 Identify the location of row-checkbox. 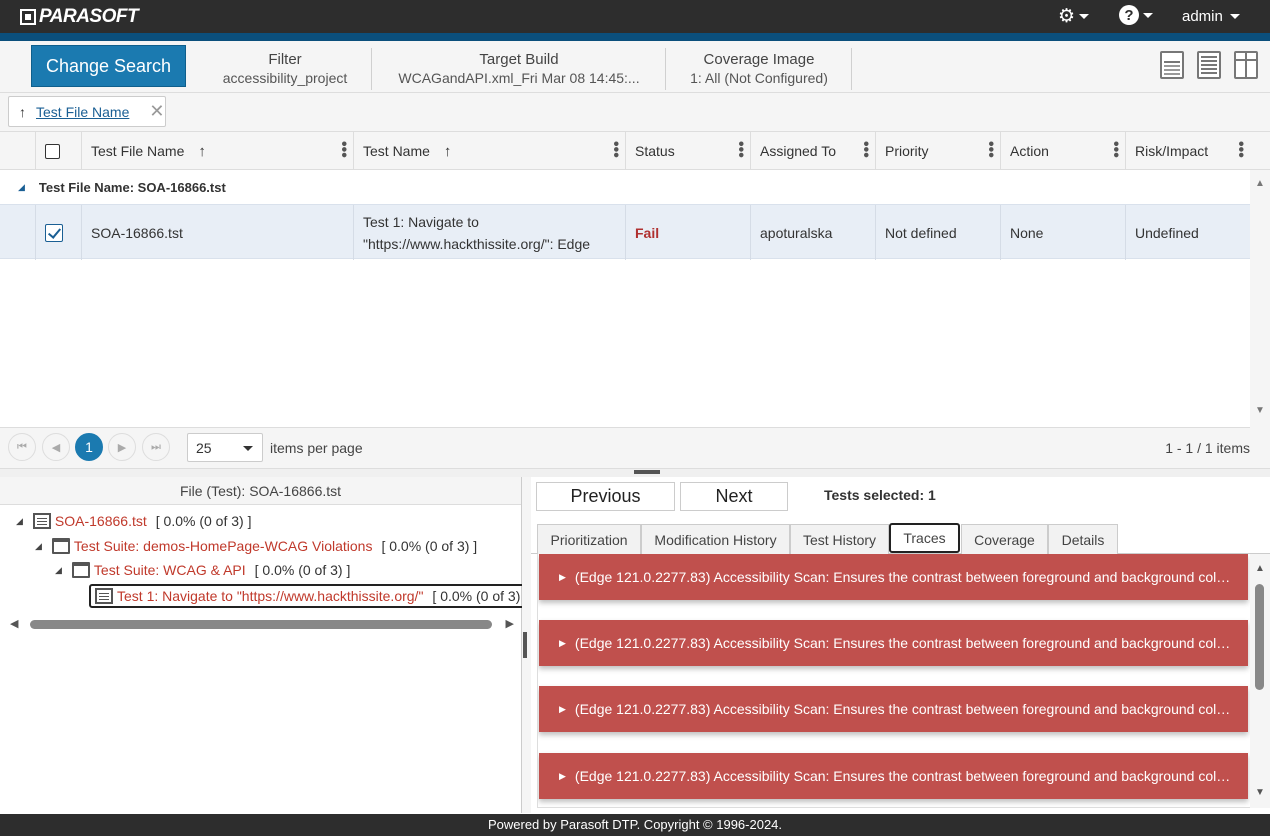
(54, 232).